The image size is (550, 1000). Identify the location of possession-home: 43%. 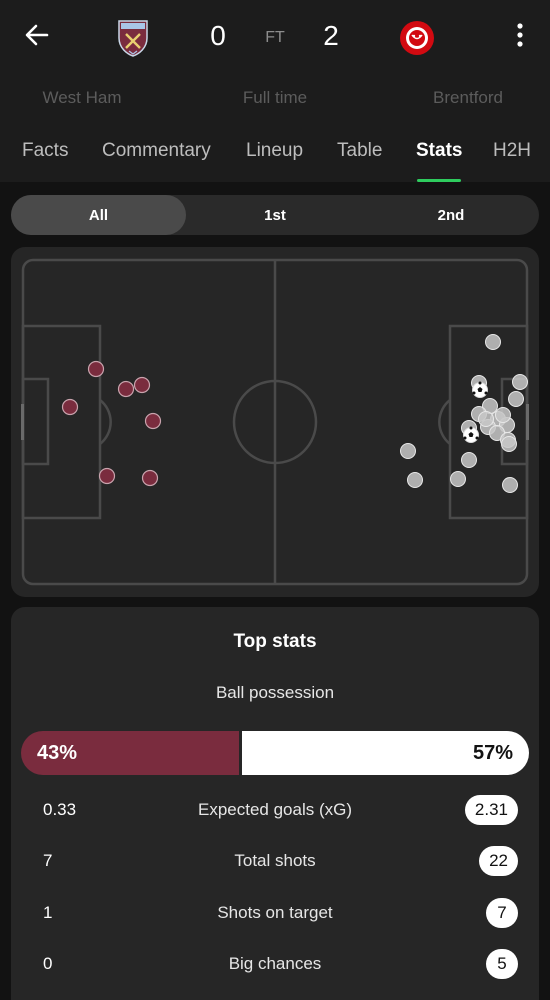
(130, 753).